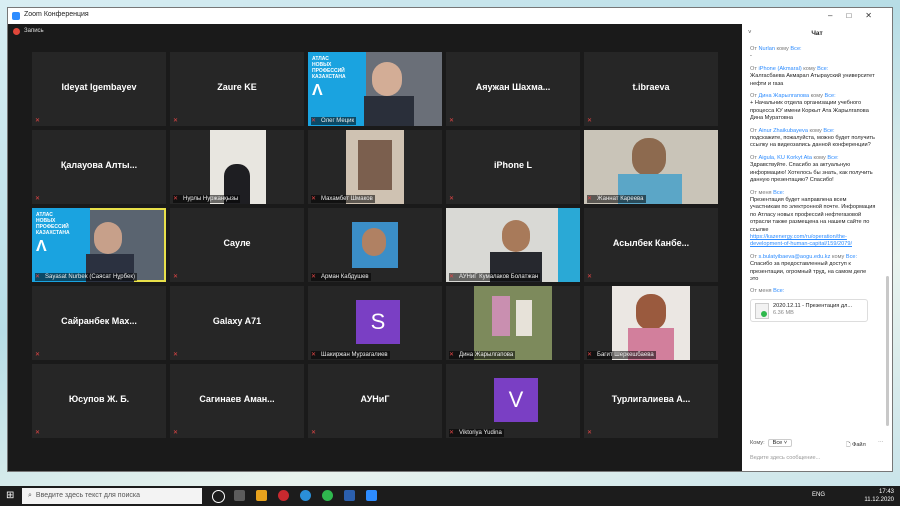  I want to click on maximize-icon: □, so click(855, 15).